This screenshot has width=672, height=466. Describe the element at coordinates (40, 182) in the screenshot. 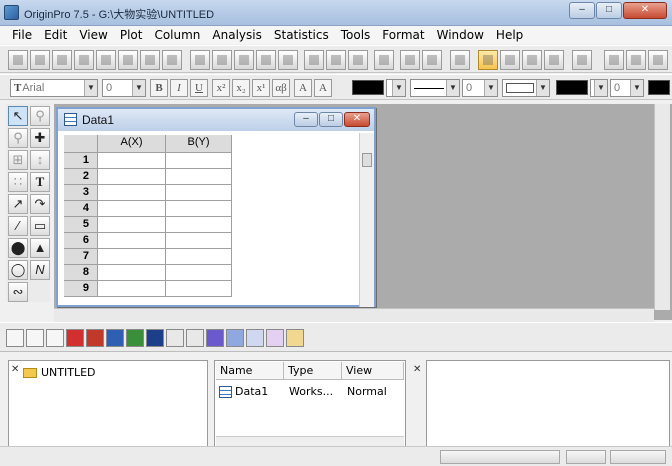

I see `text-tool-icon: T` at that location.